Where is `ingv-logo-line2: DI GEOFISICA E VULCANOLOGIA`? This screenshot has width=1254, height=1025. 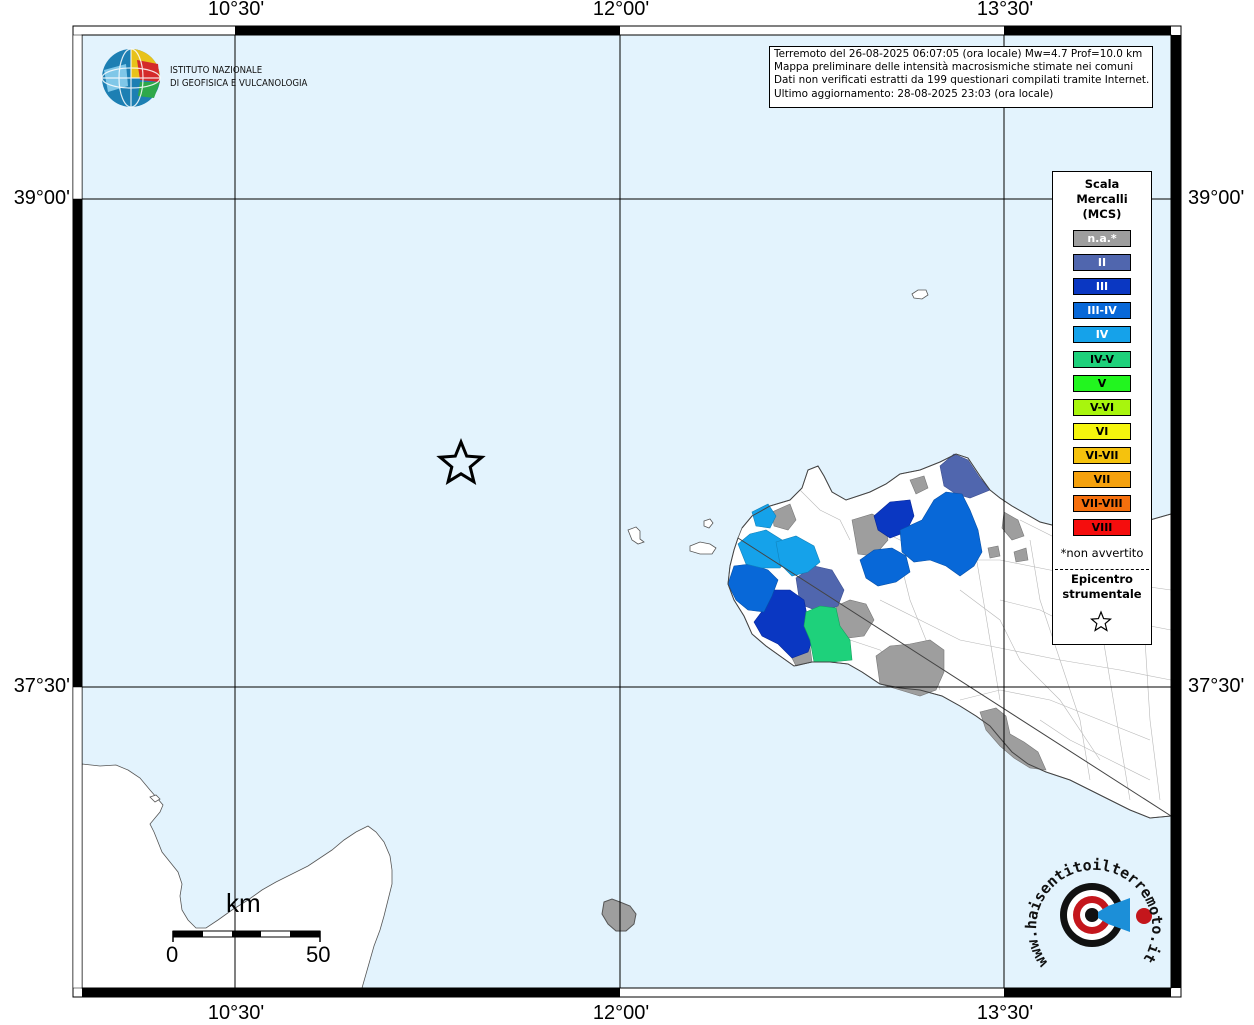
ingv-logo-line2: DI GEOFISICA E VULCANOLOGIA is located at coordinates (239, 83).